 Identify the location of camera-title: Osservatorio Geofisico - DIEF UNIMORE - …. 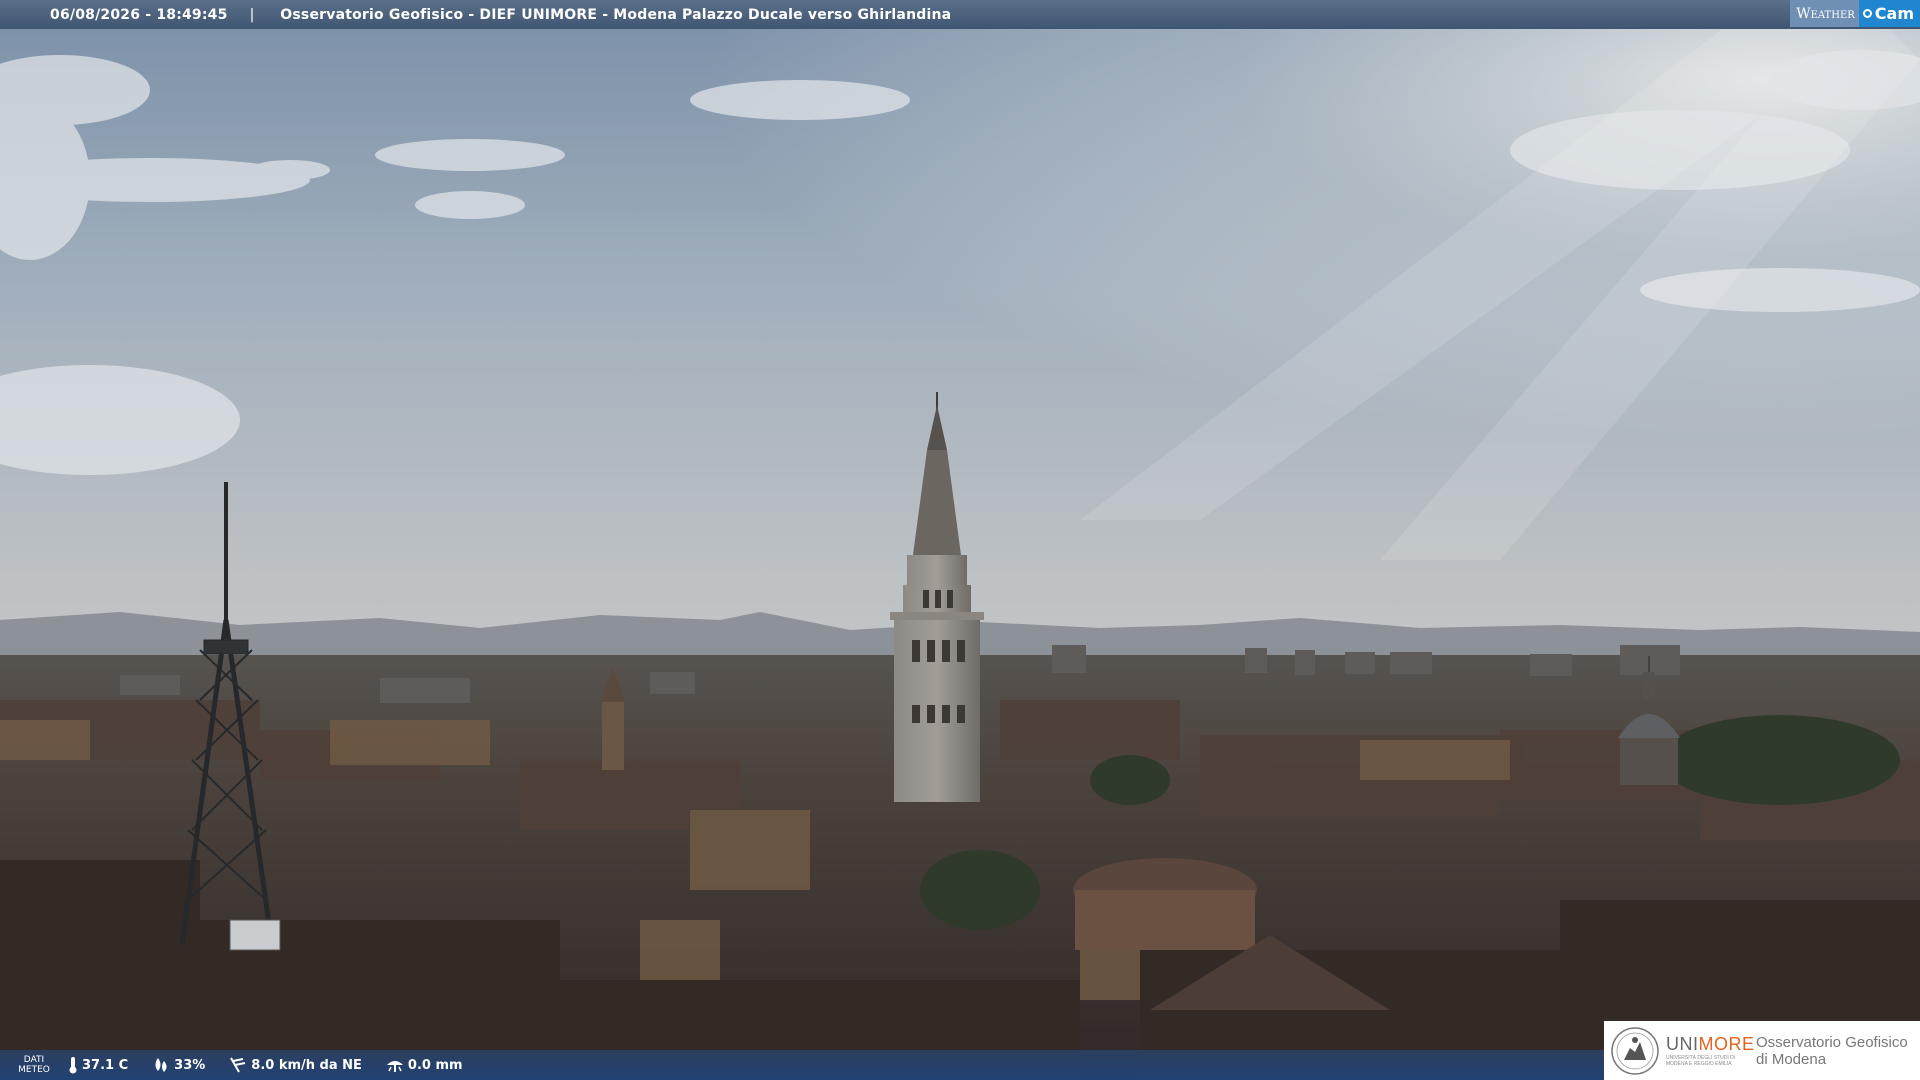
(616, 14).